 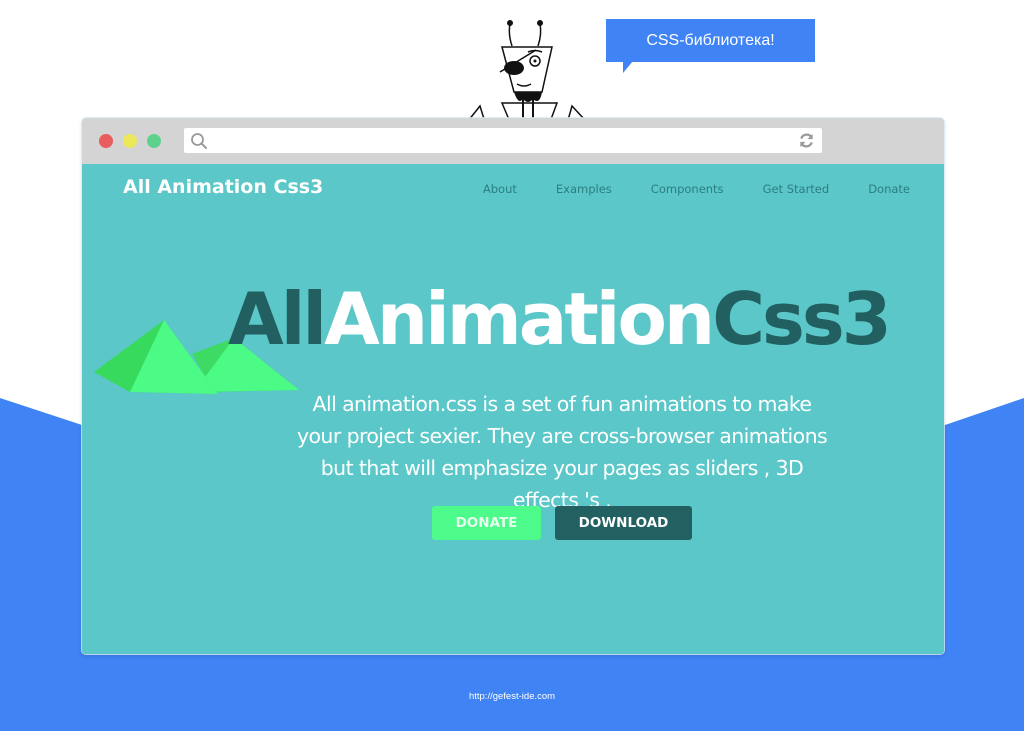 I want to click on nav-components: Components, so click(x=687, y=189).